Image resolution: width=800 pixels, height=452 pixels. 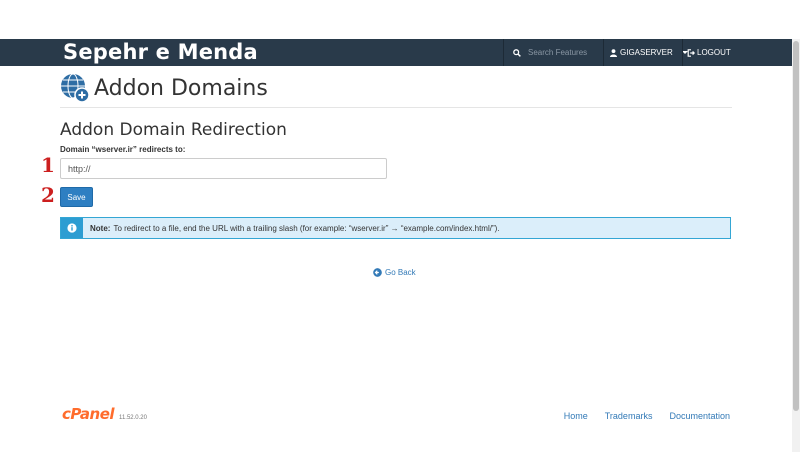 I want to click on save-button: Save, so click(x=76, y=197).